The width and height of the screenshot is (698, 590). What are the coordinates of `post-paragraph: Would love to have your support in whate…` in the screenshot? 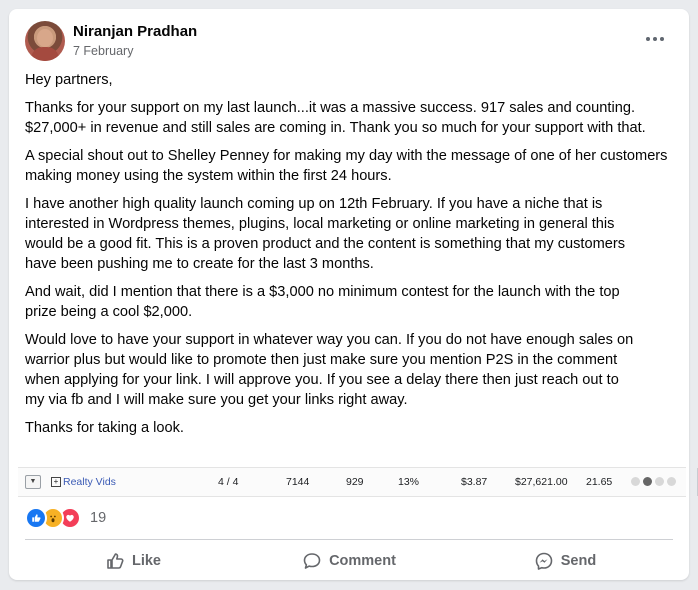 It's located at (329, 370).